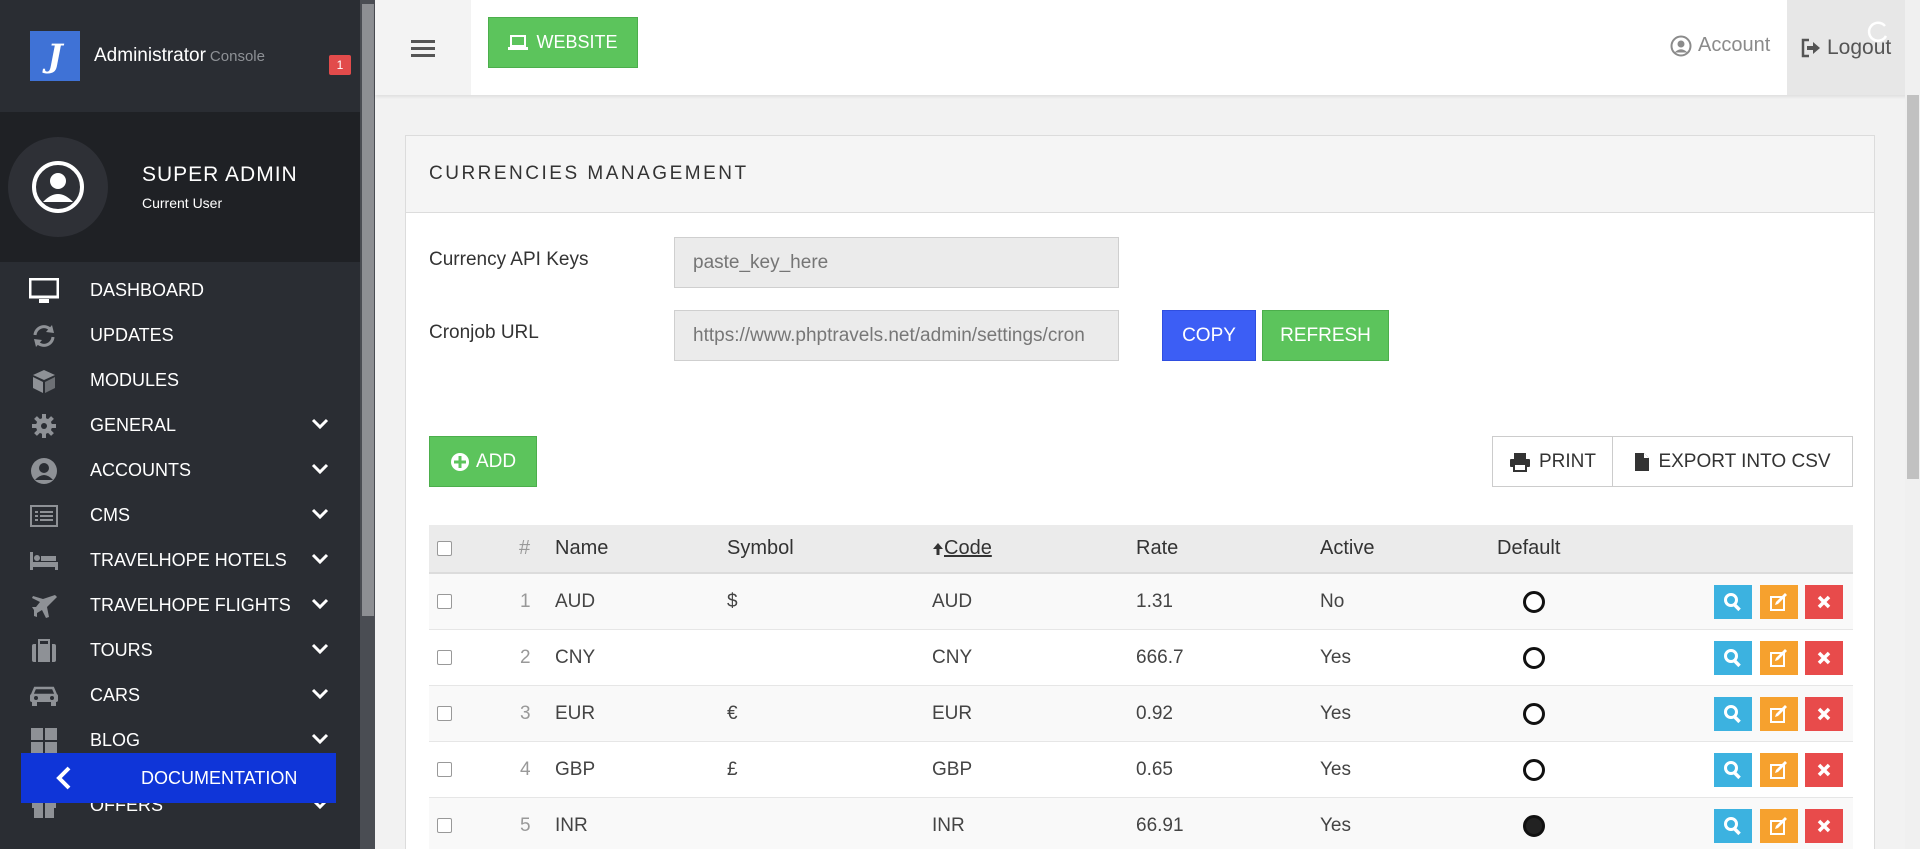  I want to click on row-symbol: $, so click(732, 601).